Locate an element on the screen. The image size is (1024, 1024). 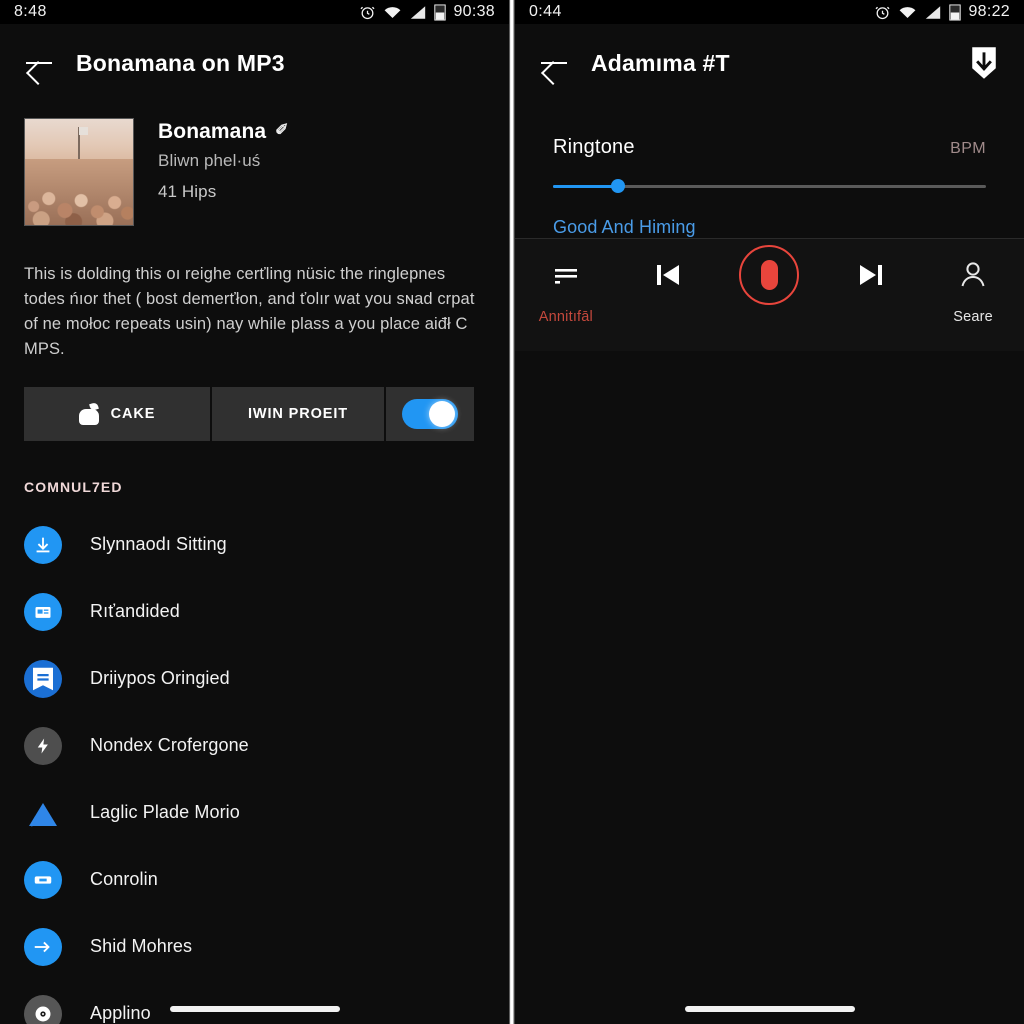
album-thumbnail is located at coordinates (79, 172).